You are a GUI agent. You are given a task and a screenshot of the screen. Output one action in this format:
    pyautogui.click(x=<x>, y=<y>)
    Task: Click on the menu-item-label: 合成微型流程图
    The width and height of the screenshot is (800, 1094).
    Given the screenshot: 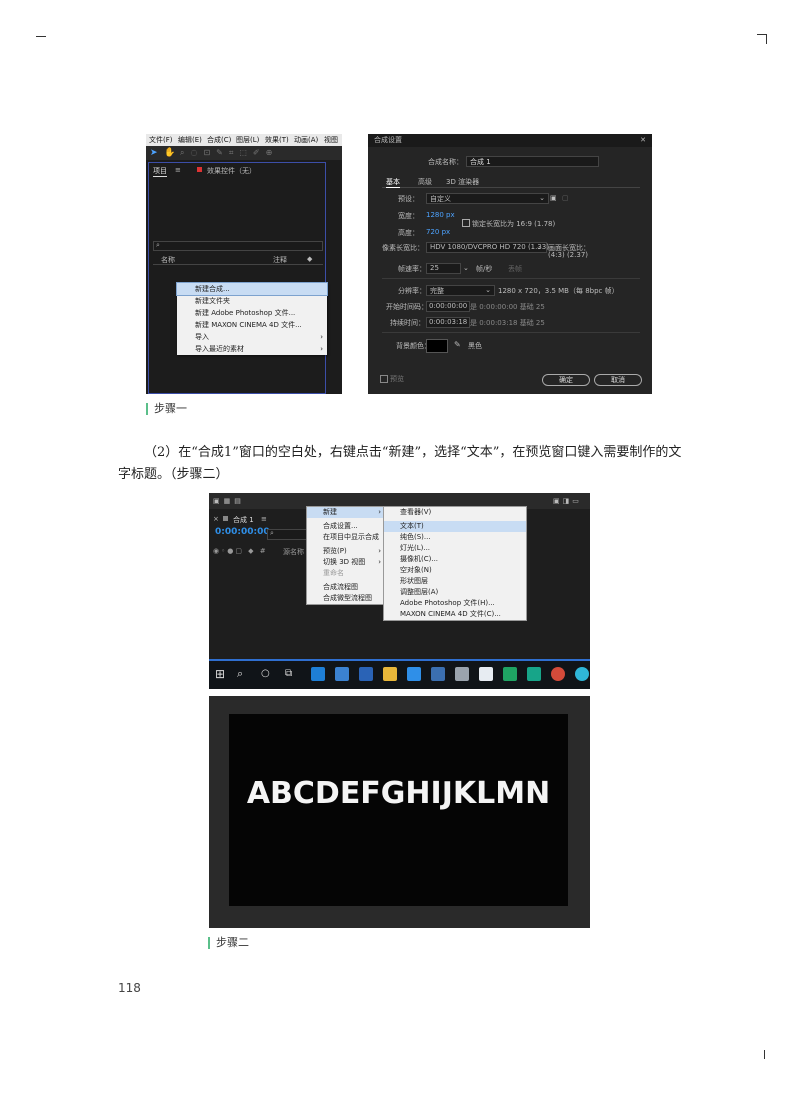 What is the action you would take?
    pyautogui.click(x=347, y=598)
    